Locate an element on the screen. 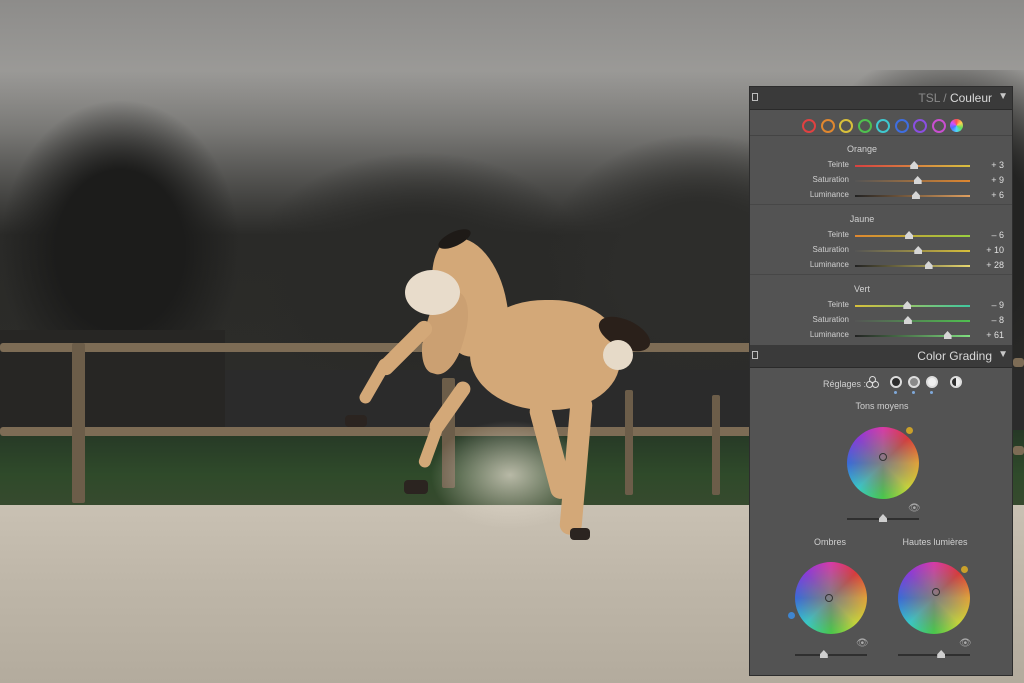 The image size is (1024, 683). reglages-row: Réglages : is located at coordinates (881, 385).